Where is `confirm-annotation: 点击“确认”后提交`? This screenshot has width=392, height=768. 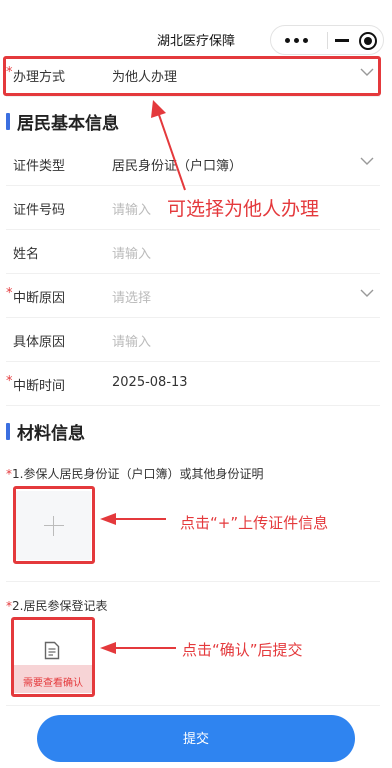 confirm-annotation: 点击“确认”后提交 is located at coordinates (242, 650).